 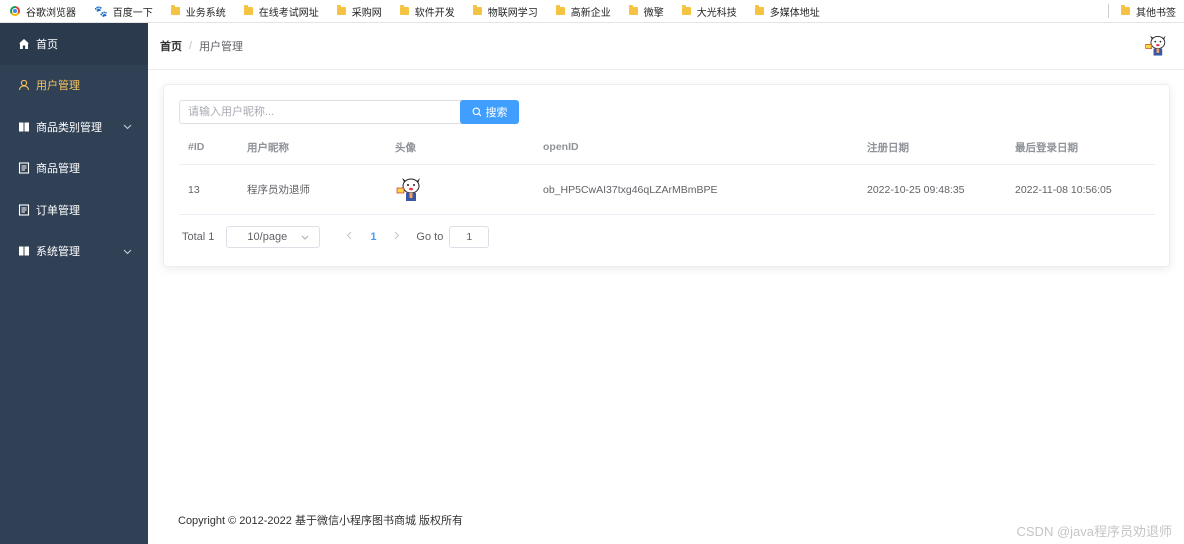 I want to click on sidebar-item-label: 订单管理, so click(x=58, y=210).